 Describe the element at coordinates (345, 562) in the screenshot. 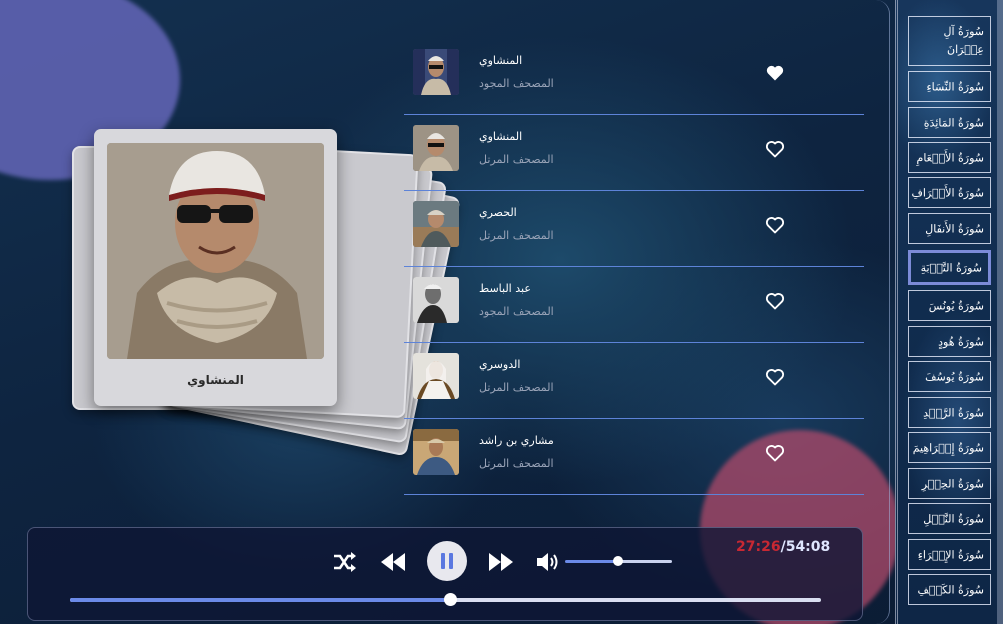

I see `shuffle-icon` at that location.